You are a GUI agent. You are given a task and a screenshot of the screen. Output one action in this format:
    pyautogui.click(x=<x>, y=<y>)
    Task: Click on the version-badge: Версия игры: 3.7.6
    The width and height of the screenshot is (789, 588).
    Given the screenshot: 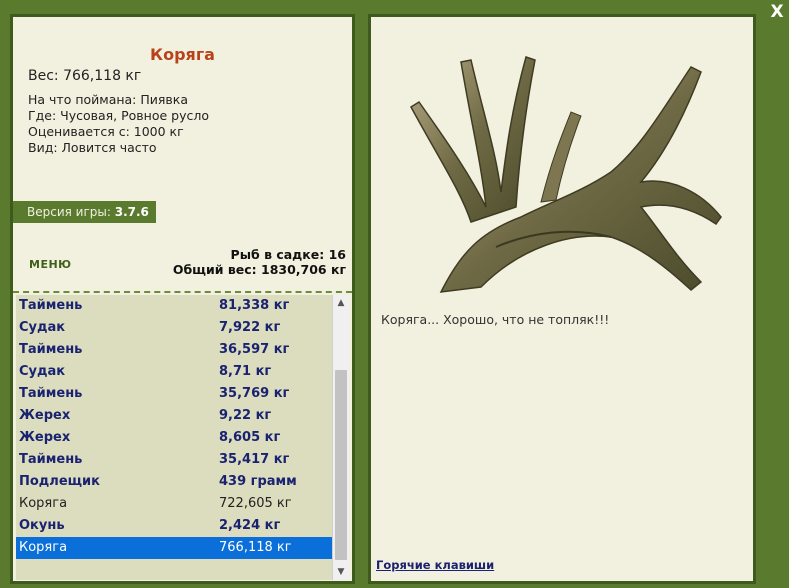 What is the action you would take?
    pyautogui.click(x=84, y=212)
    